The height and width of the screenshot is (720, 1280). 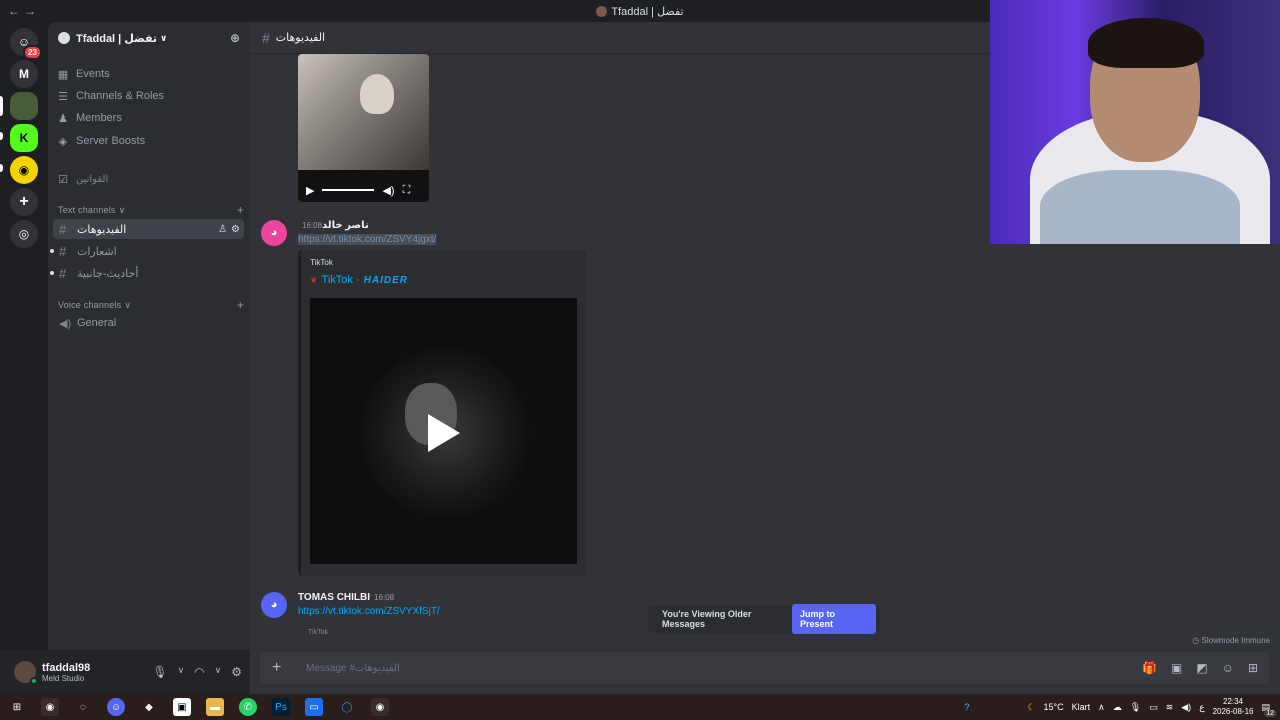 What do you see at coordinates (340, 280) in the screenshot?
I see `embed-author-prefix: TikTok ·` at bounding box center [340, 280].